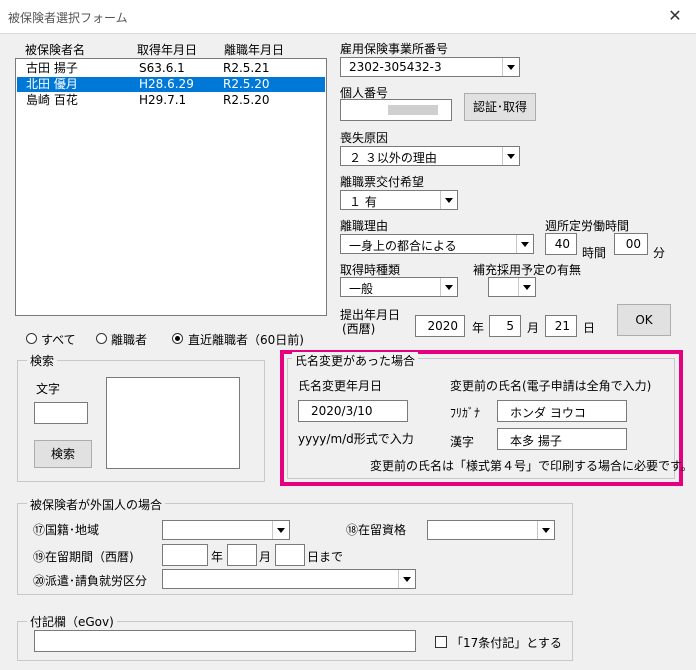 This screenshot has width=696, height=670. I want to click on foreigner-legend: 被保険者が外国人の場合, so click(96, 504).